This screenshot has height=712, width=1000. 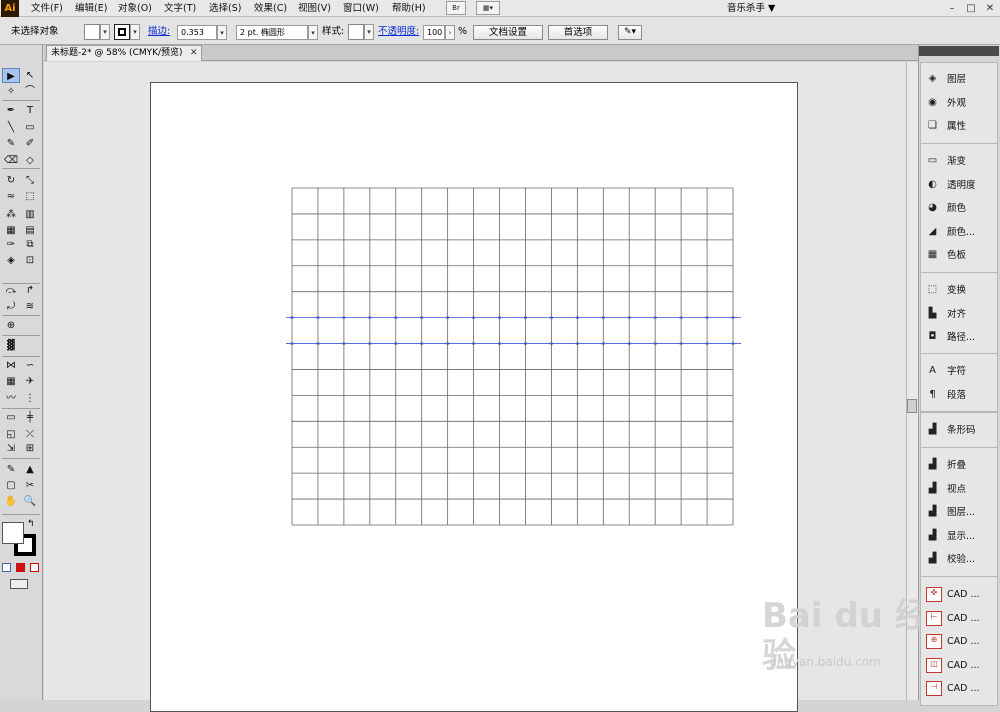 I want to click on zoom-tool: 🔍, so click(x=30, y=501).